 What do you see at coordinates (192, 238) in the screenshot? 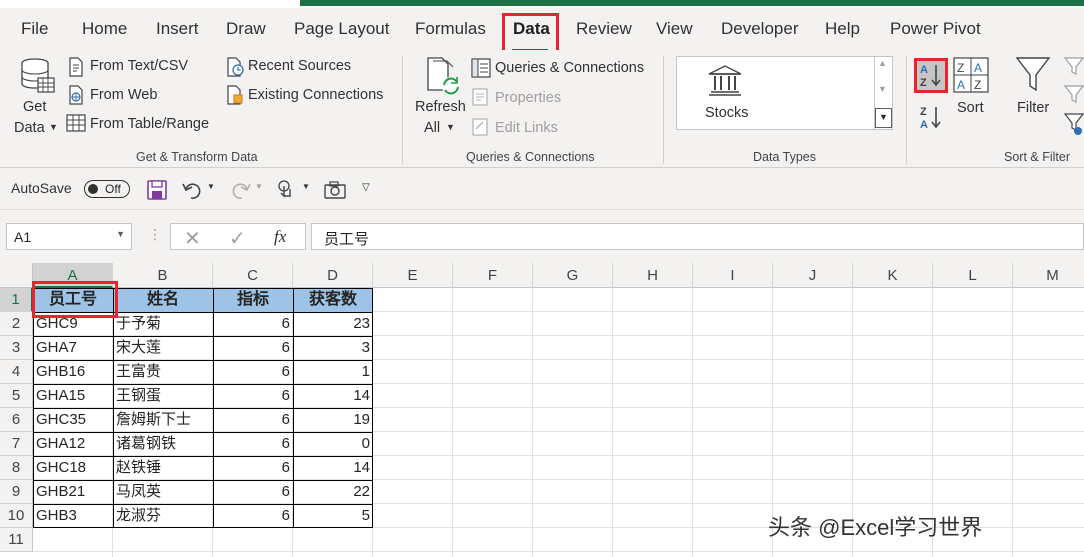
I see `cancel-icon: ✕` at bounding box center [192, 238].